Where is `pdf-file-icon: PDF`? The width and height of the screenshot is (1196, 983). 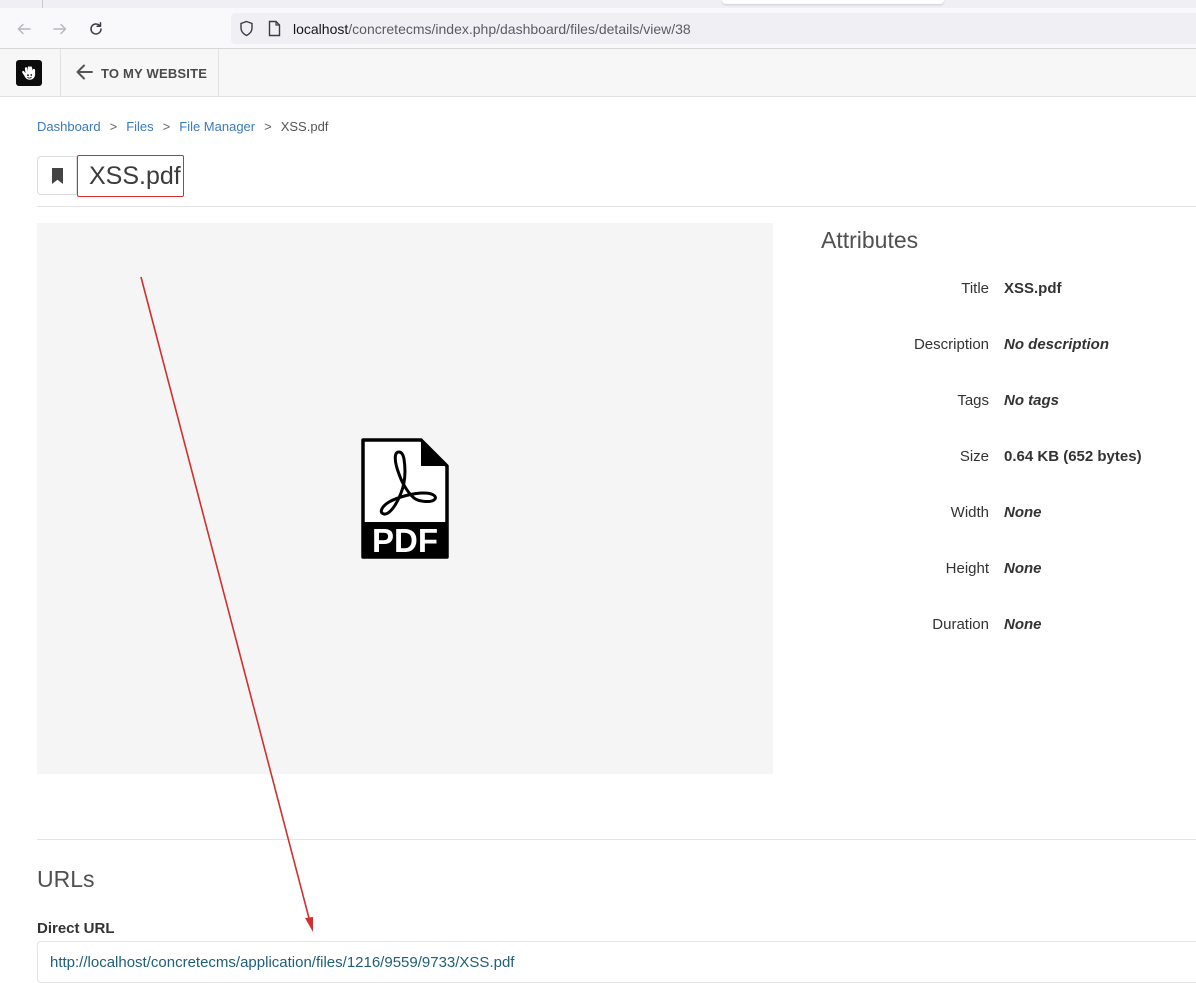
pdf-file-icon: PDF is located at coordinates (405, 501).